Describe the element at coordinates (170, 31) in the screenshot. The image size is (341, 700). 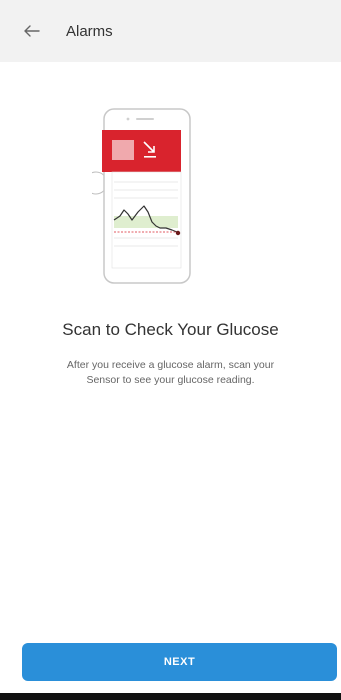
I see `app-bar: Alarms` at that location.